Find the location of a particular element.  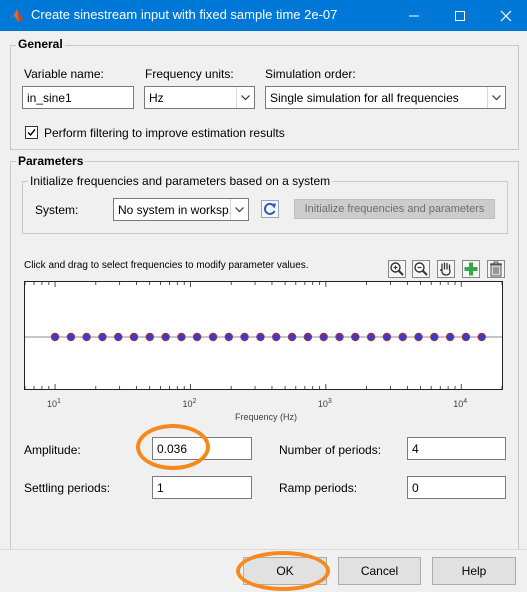

amplitude-label: Amplitude: is located at coordinates (52, 450).